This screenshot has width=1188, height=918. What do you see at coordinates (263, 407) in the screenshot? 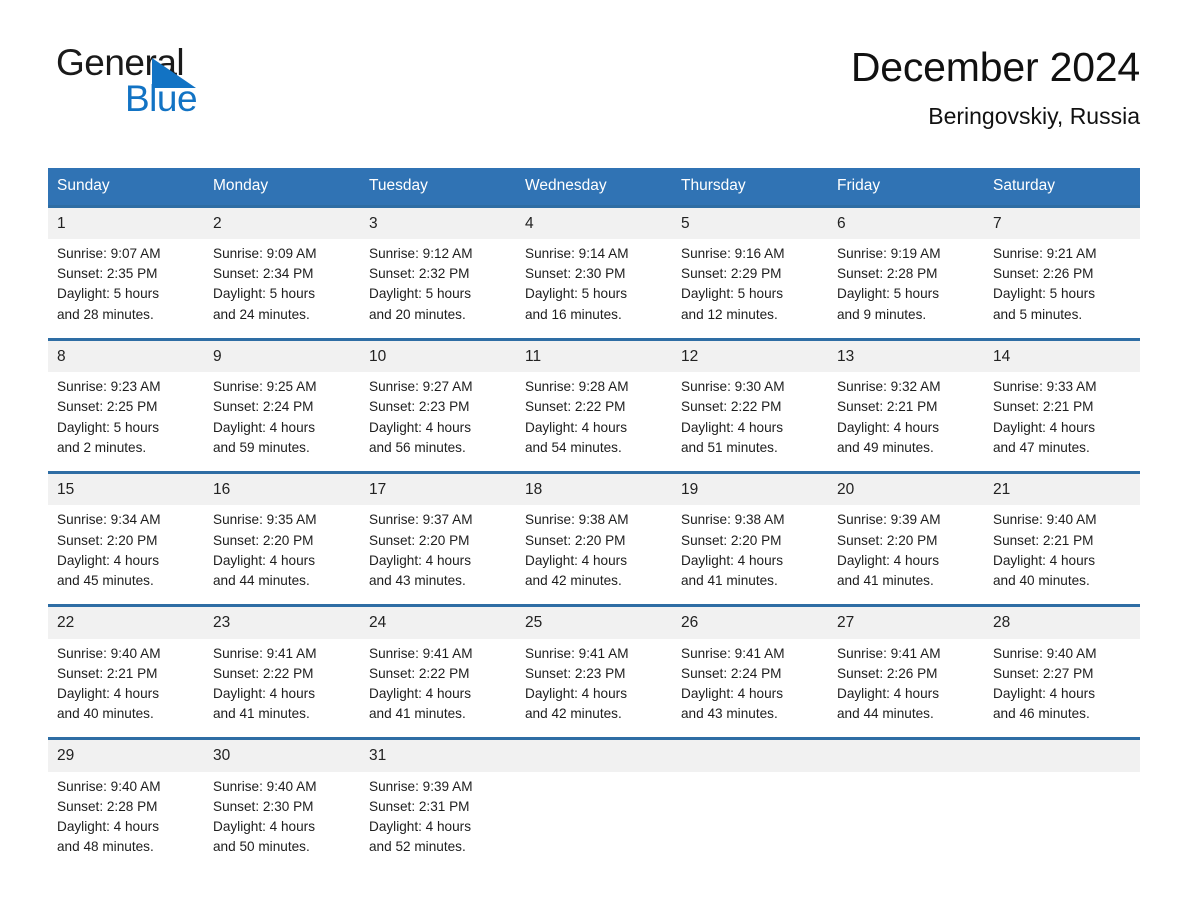
I see `sunset-text: Sunset: 2:24 PM` at bounding box center [263, 407].